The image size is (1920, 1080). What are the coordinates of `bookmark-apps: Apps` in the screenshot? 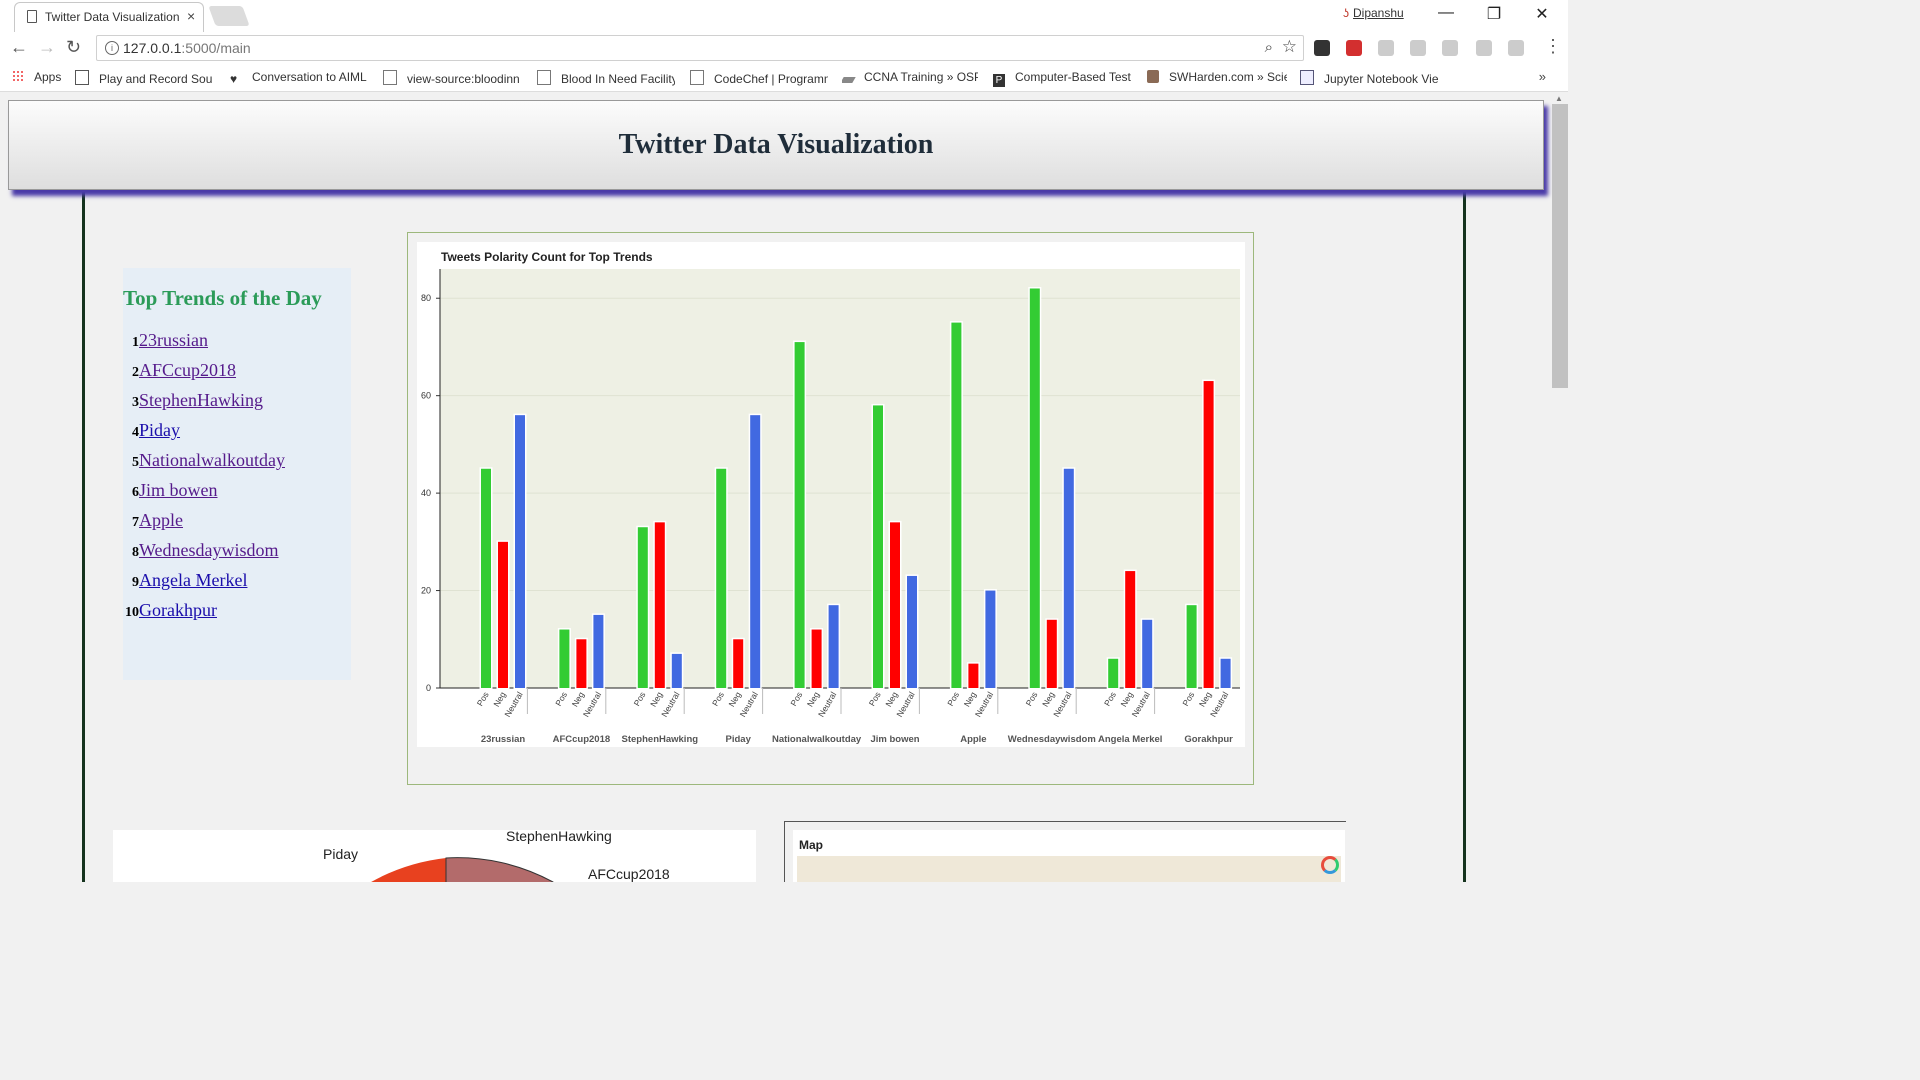 It's located at (39, 77).